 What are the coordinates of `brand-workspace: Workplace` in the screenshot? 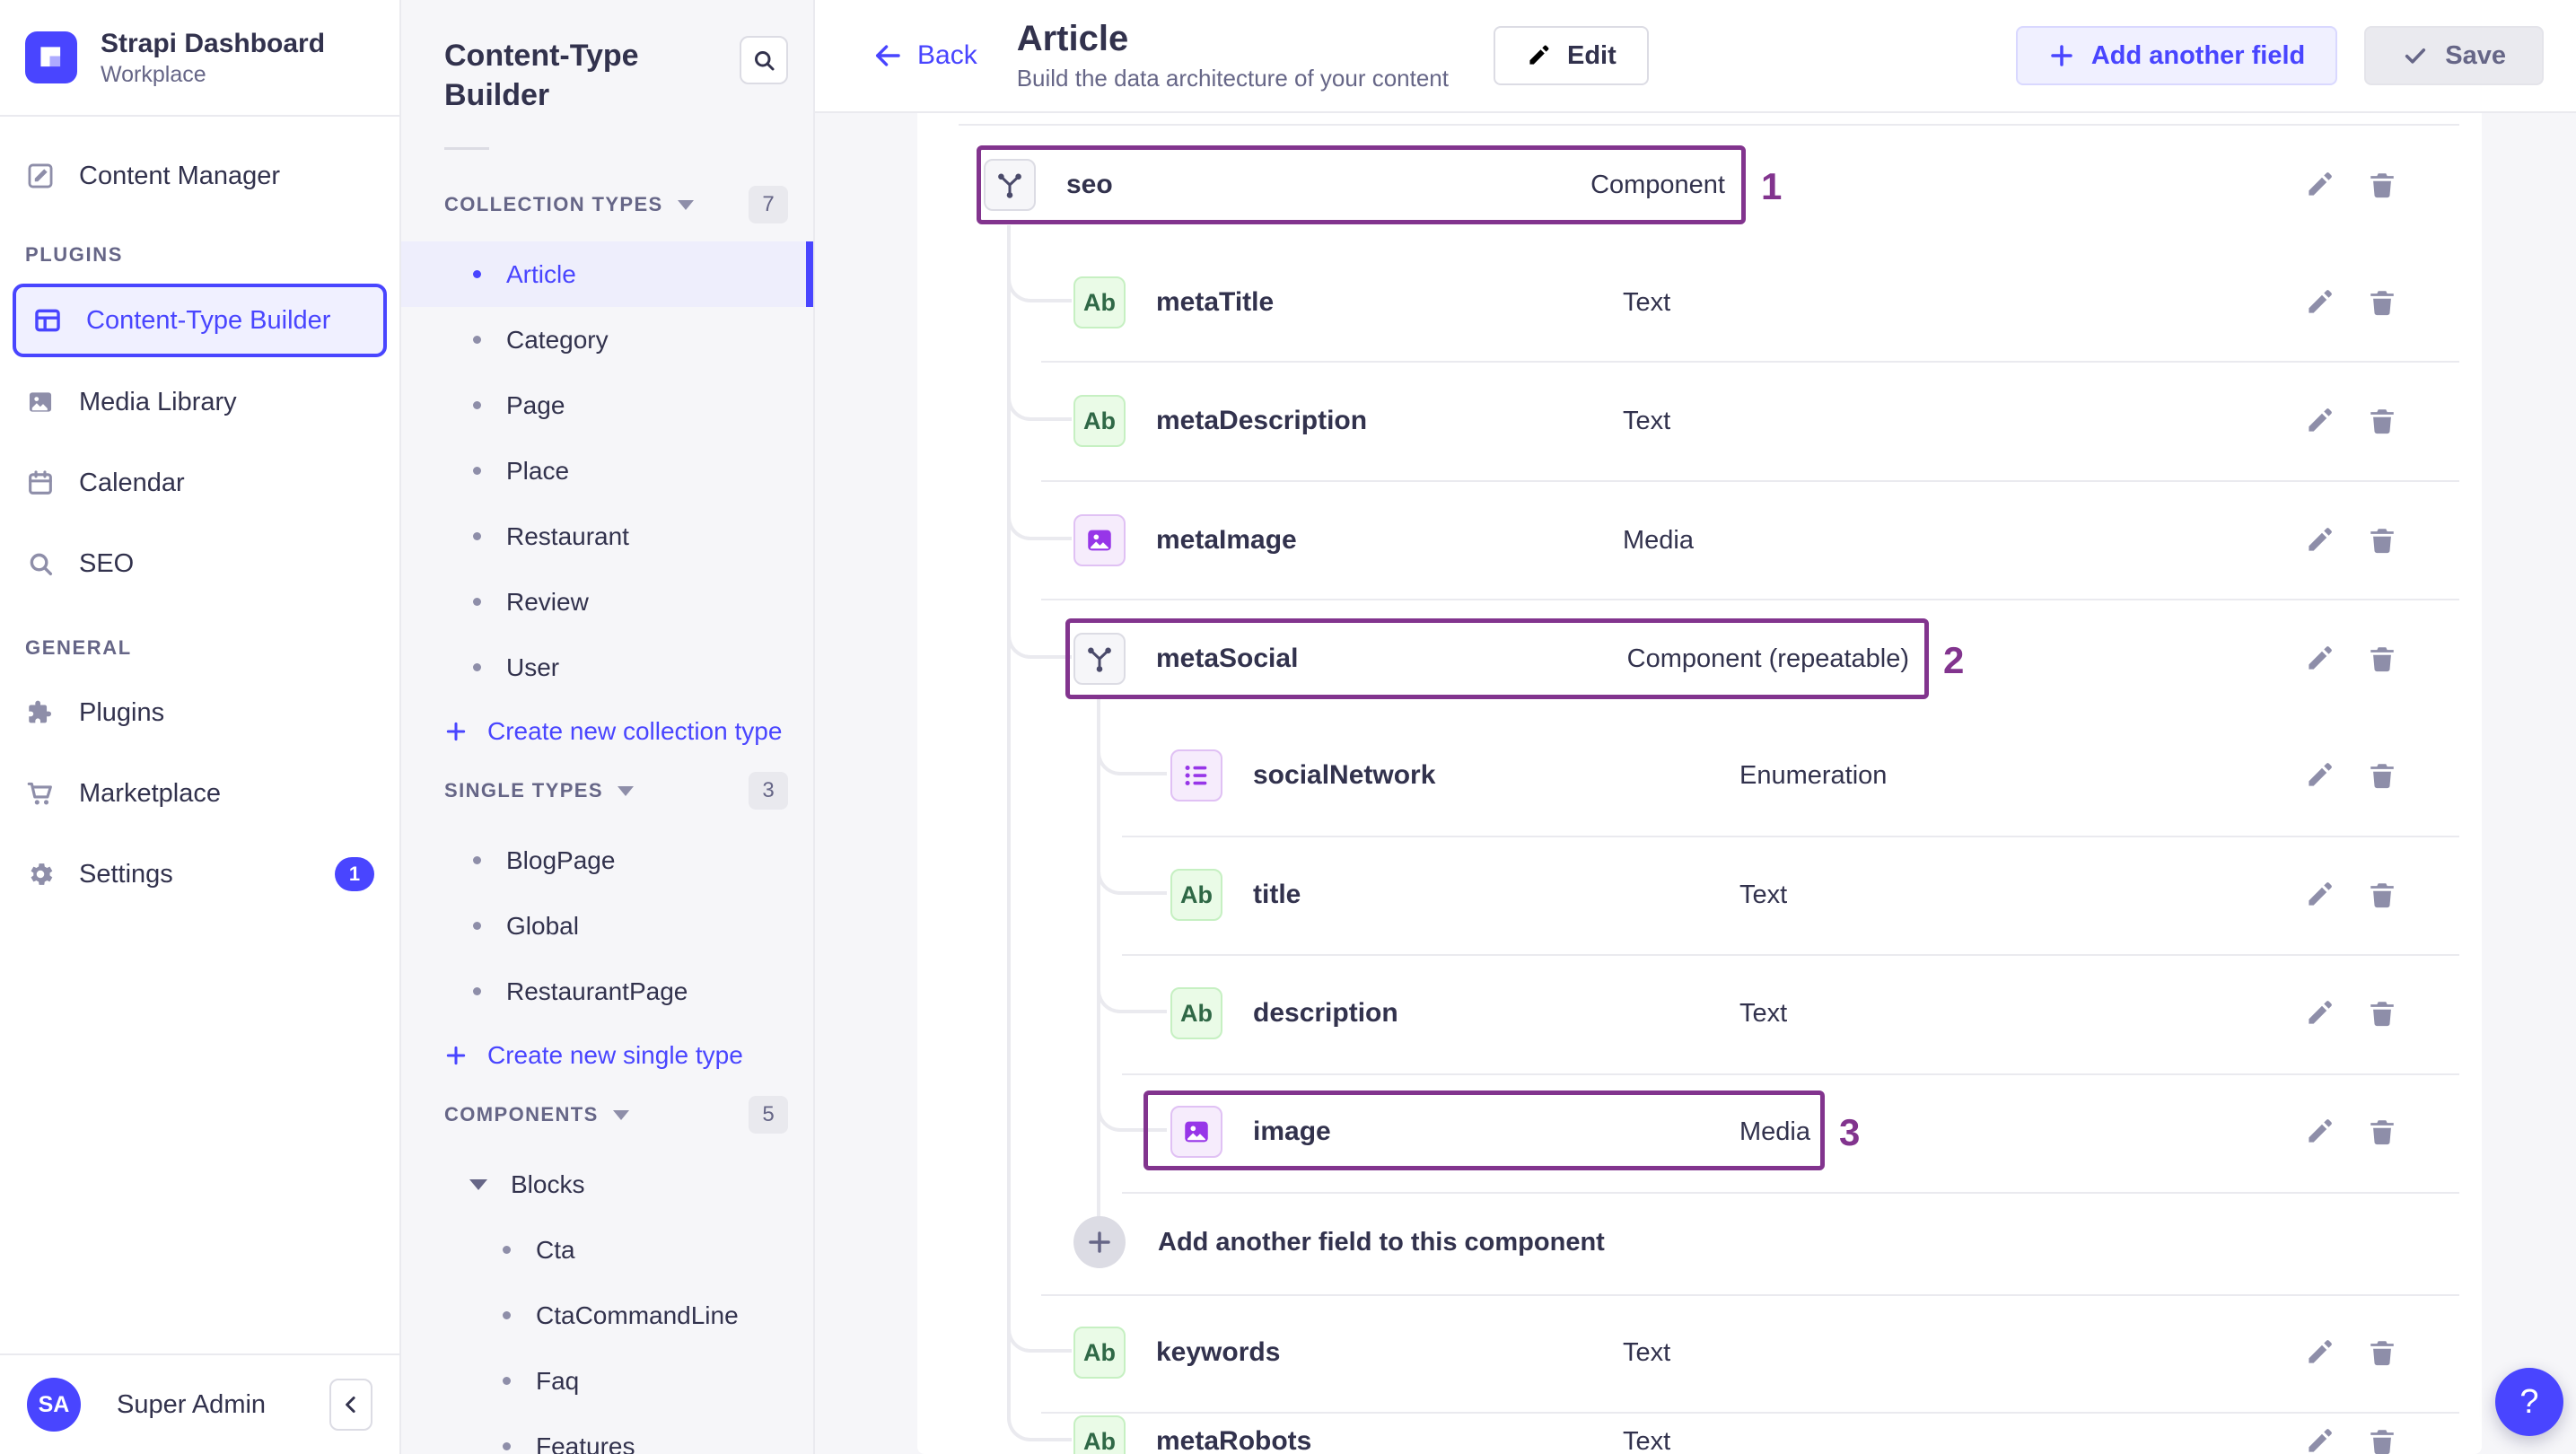 It's located at (153, 74).